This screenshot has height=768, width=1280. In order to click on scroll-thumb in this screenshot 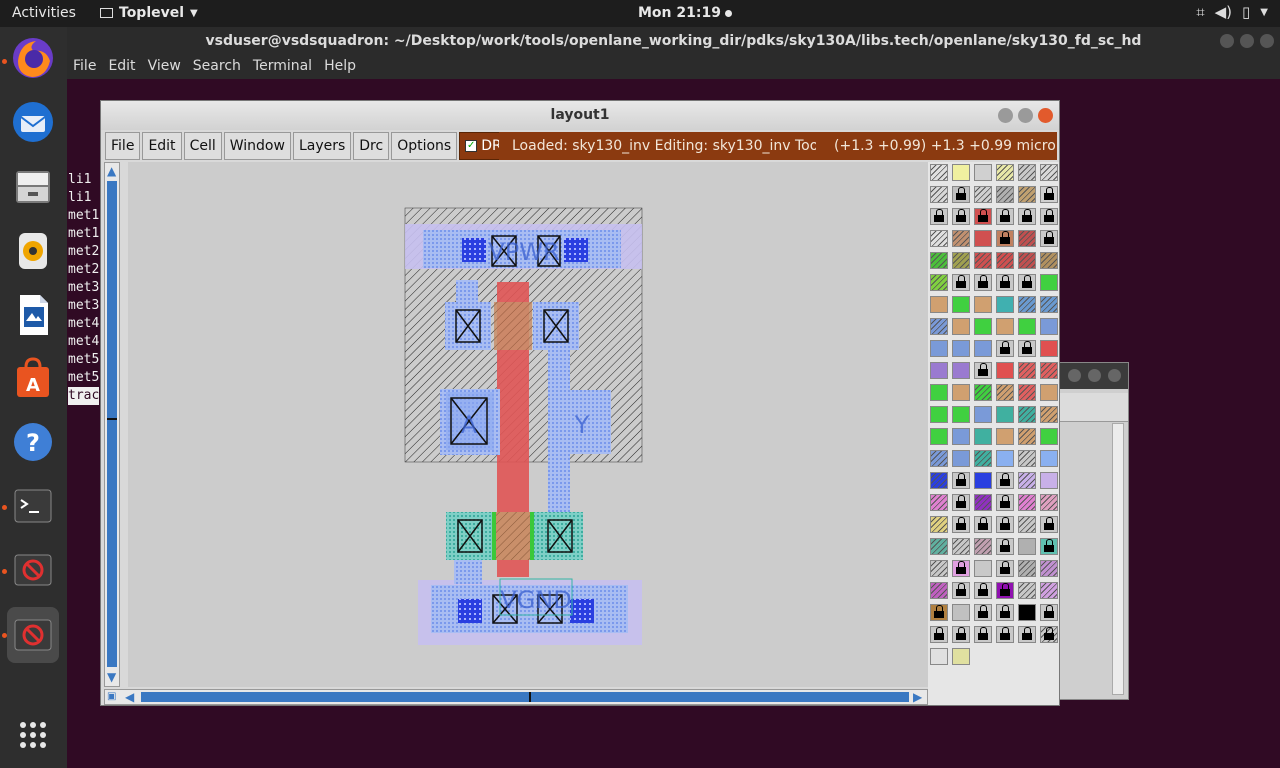, I will do `click(112, 424)`.